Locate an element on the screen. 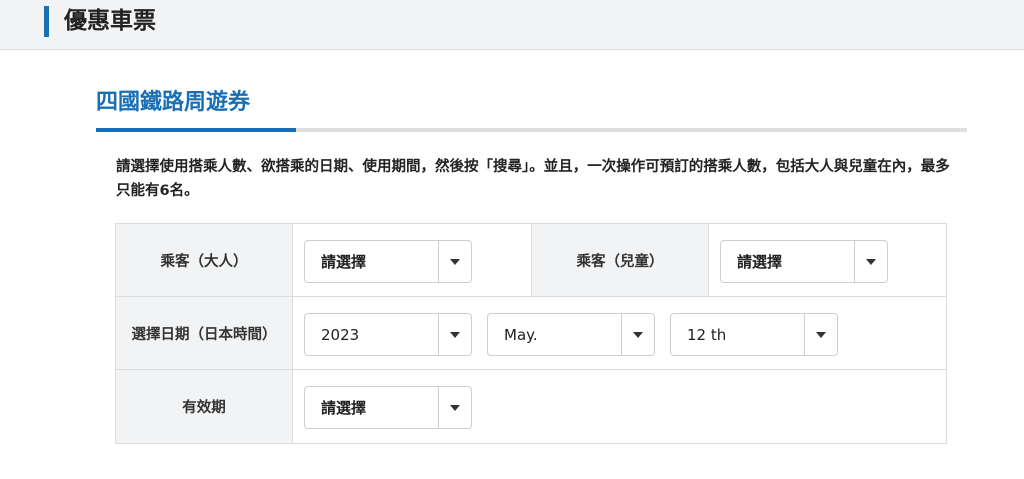 The height and width of the screenshot is (479, 1024). validity-row: 有效期 請選擇 is located at coordinates (531, 406).